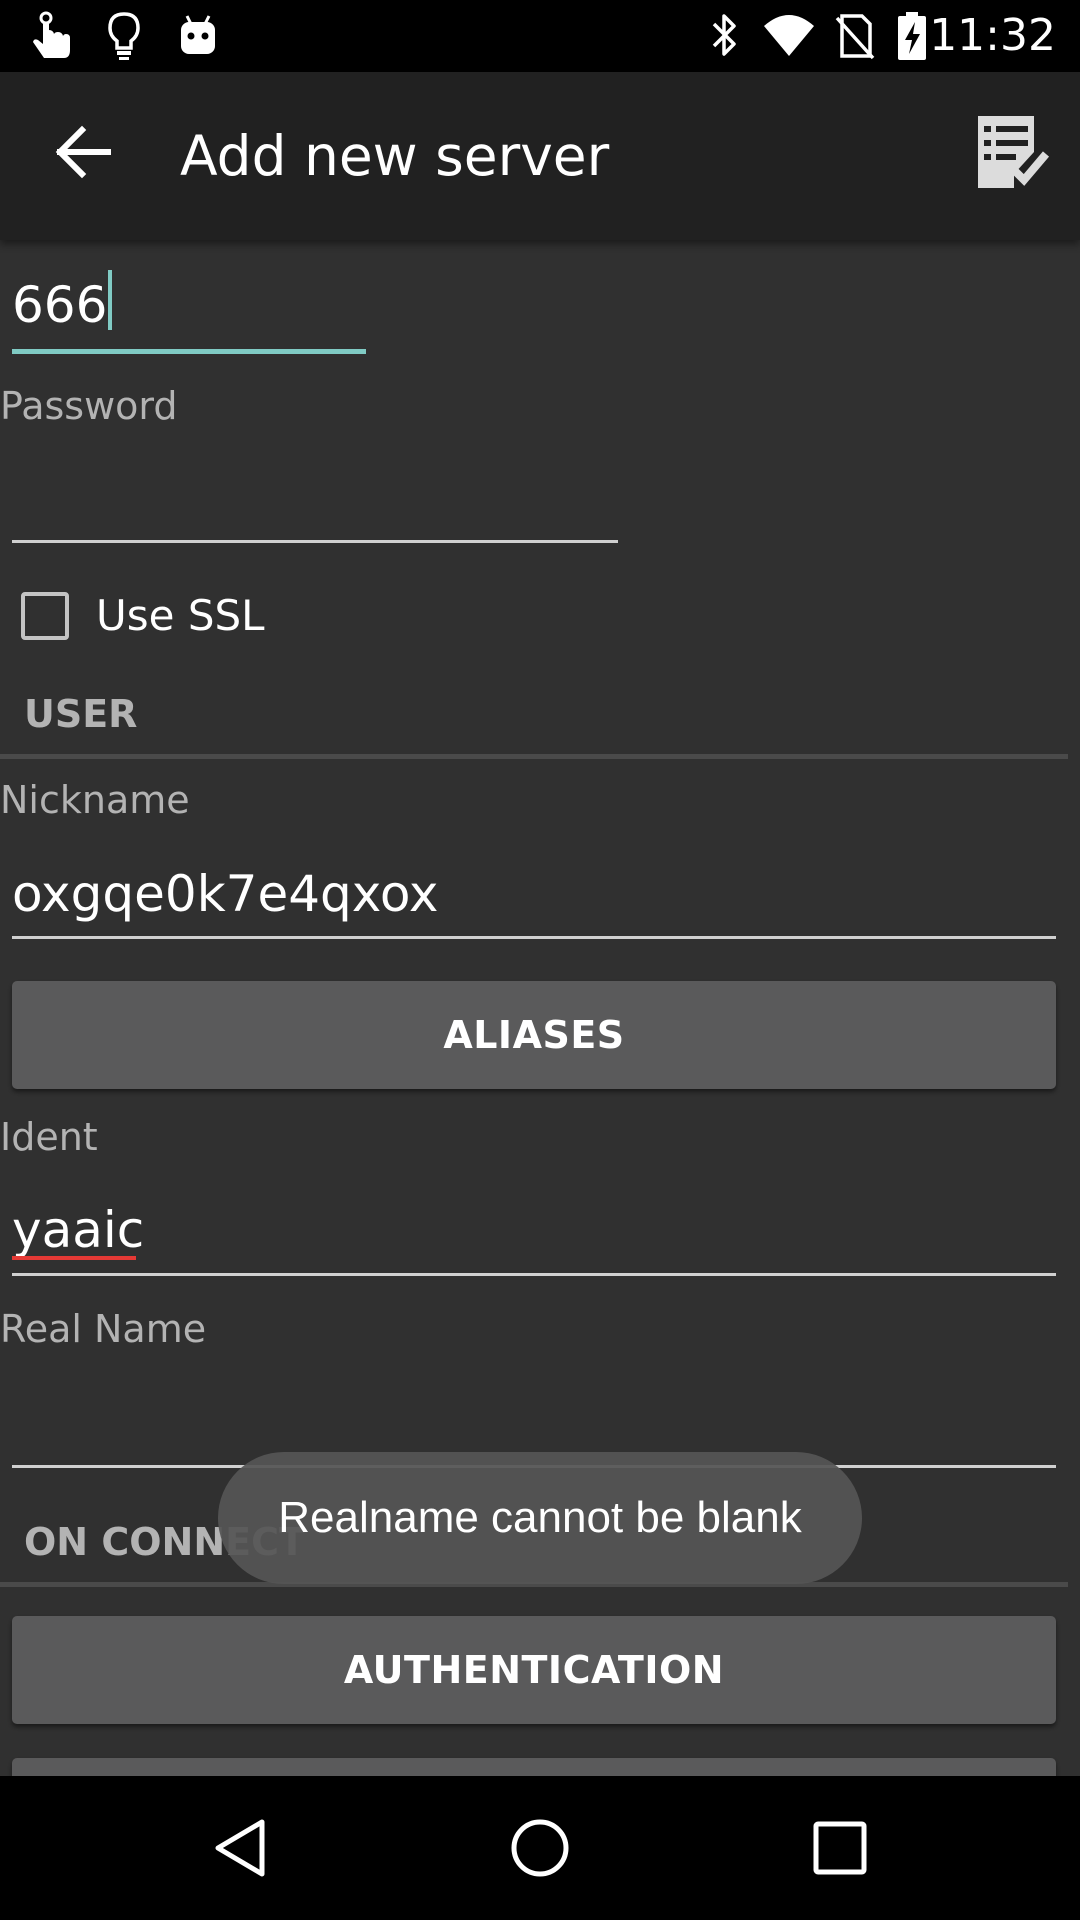  I want to click on authentication-button: AUTHENTICATION, so click(534, 1670).